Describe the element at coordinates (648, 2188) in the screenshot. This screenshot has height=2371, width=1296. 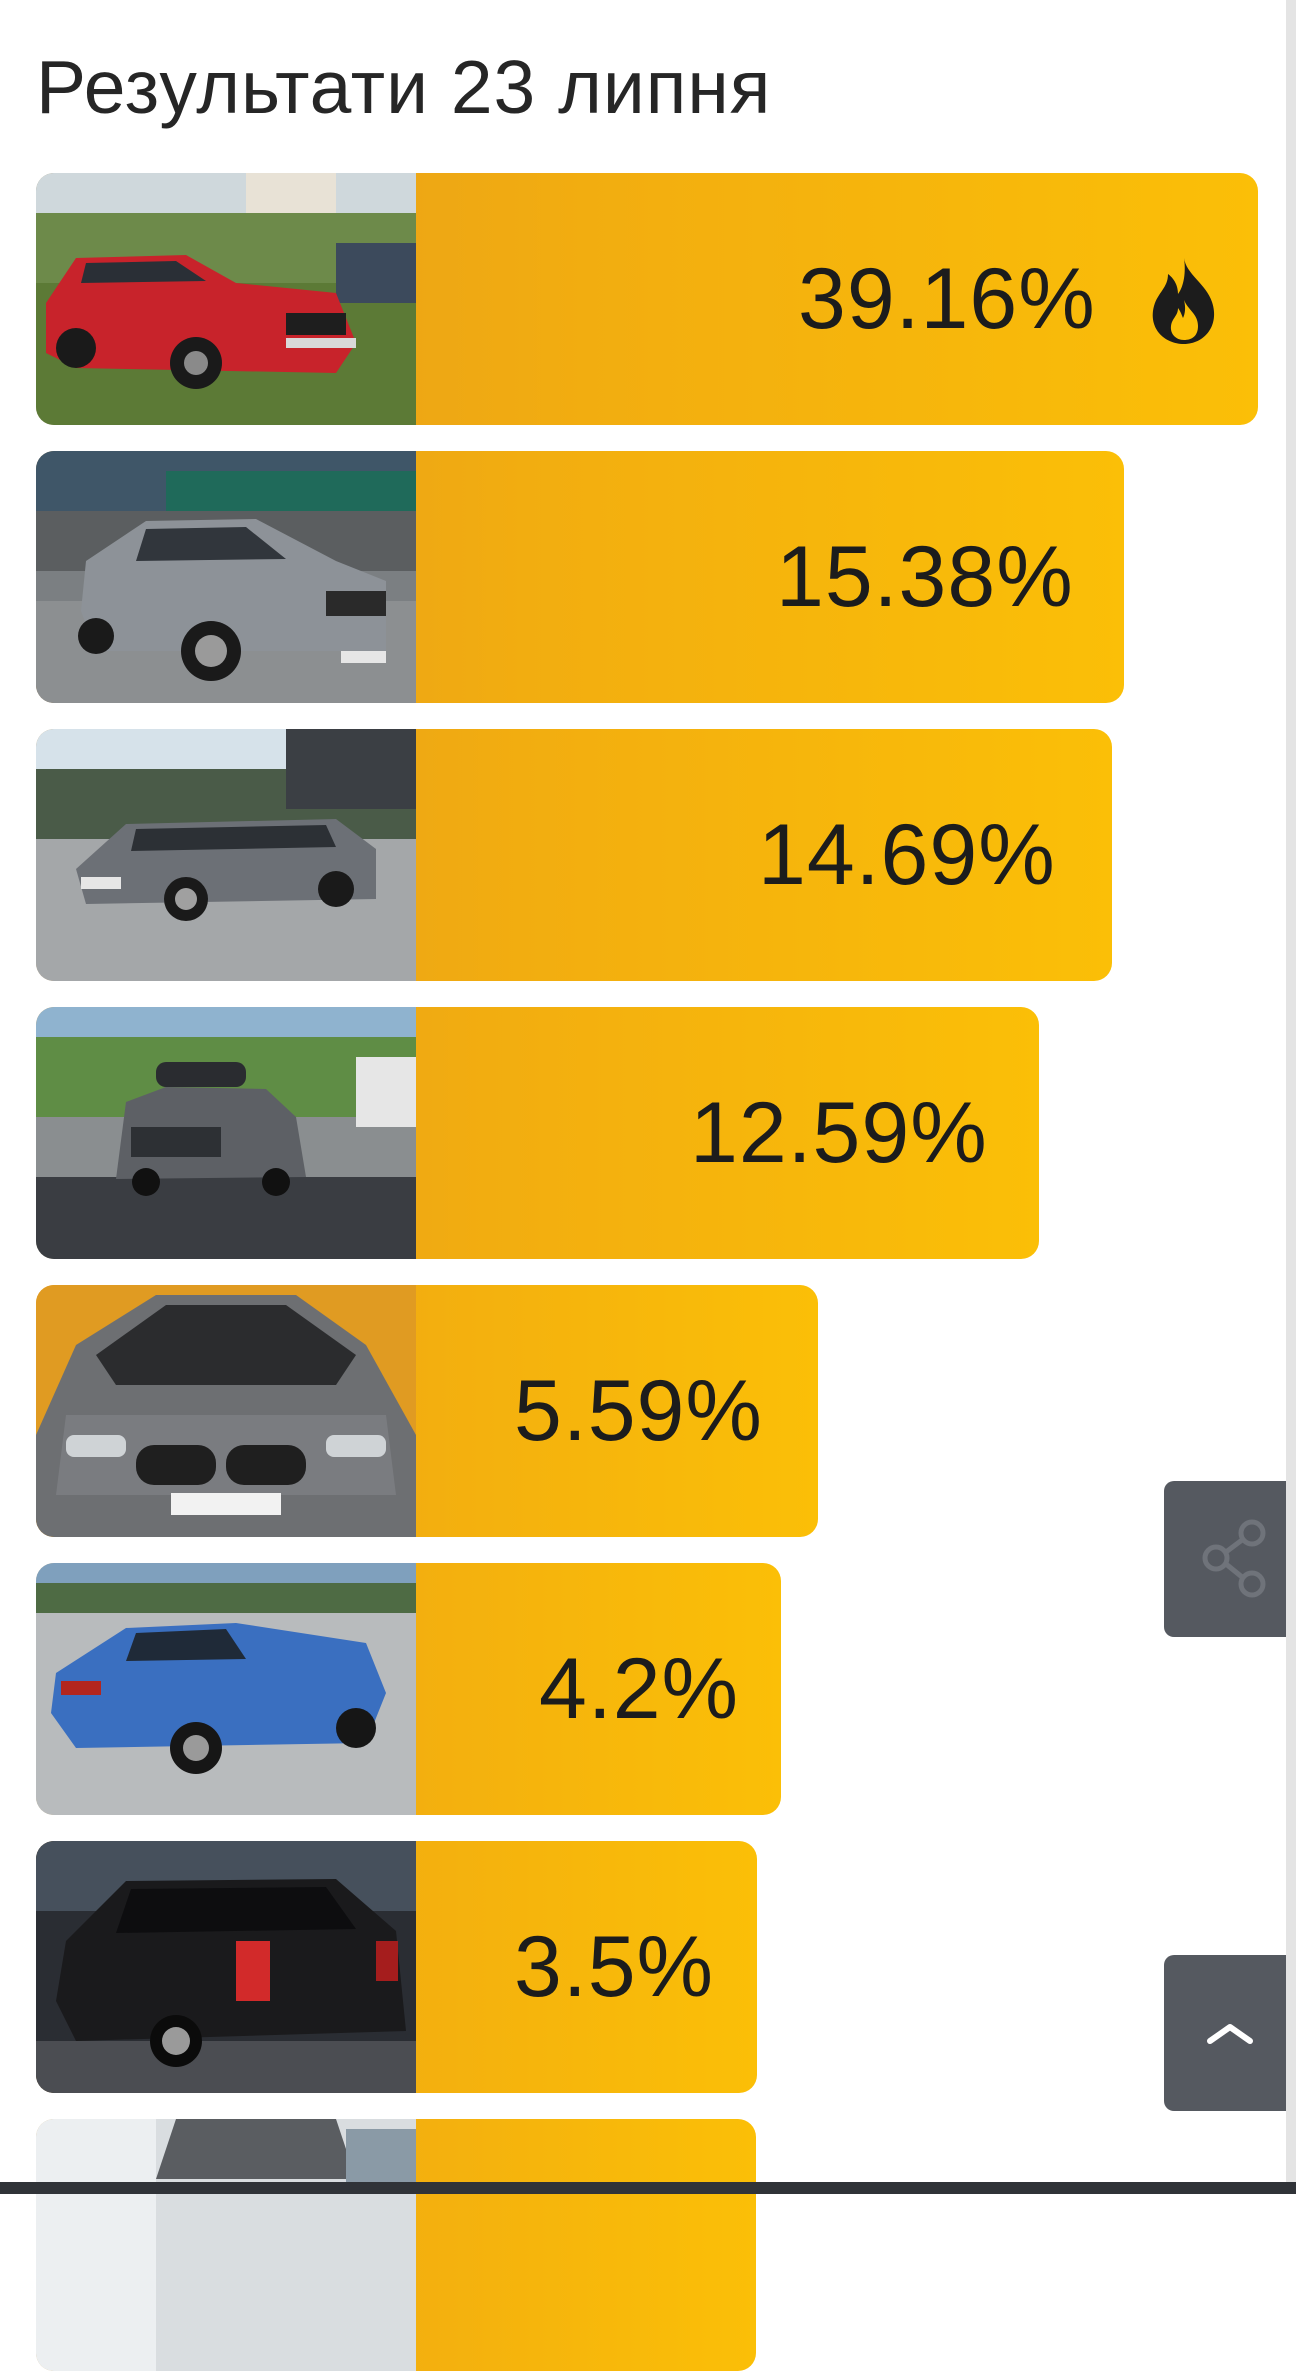
I see `bottom-bar` at that location.